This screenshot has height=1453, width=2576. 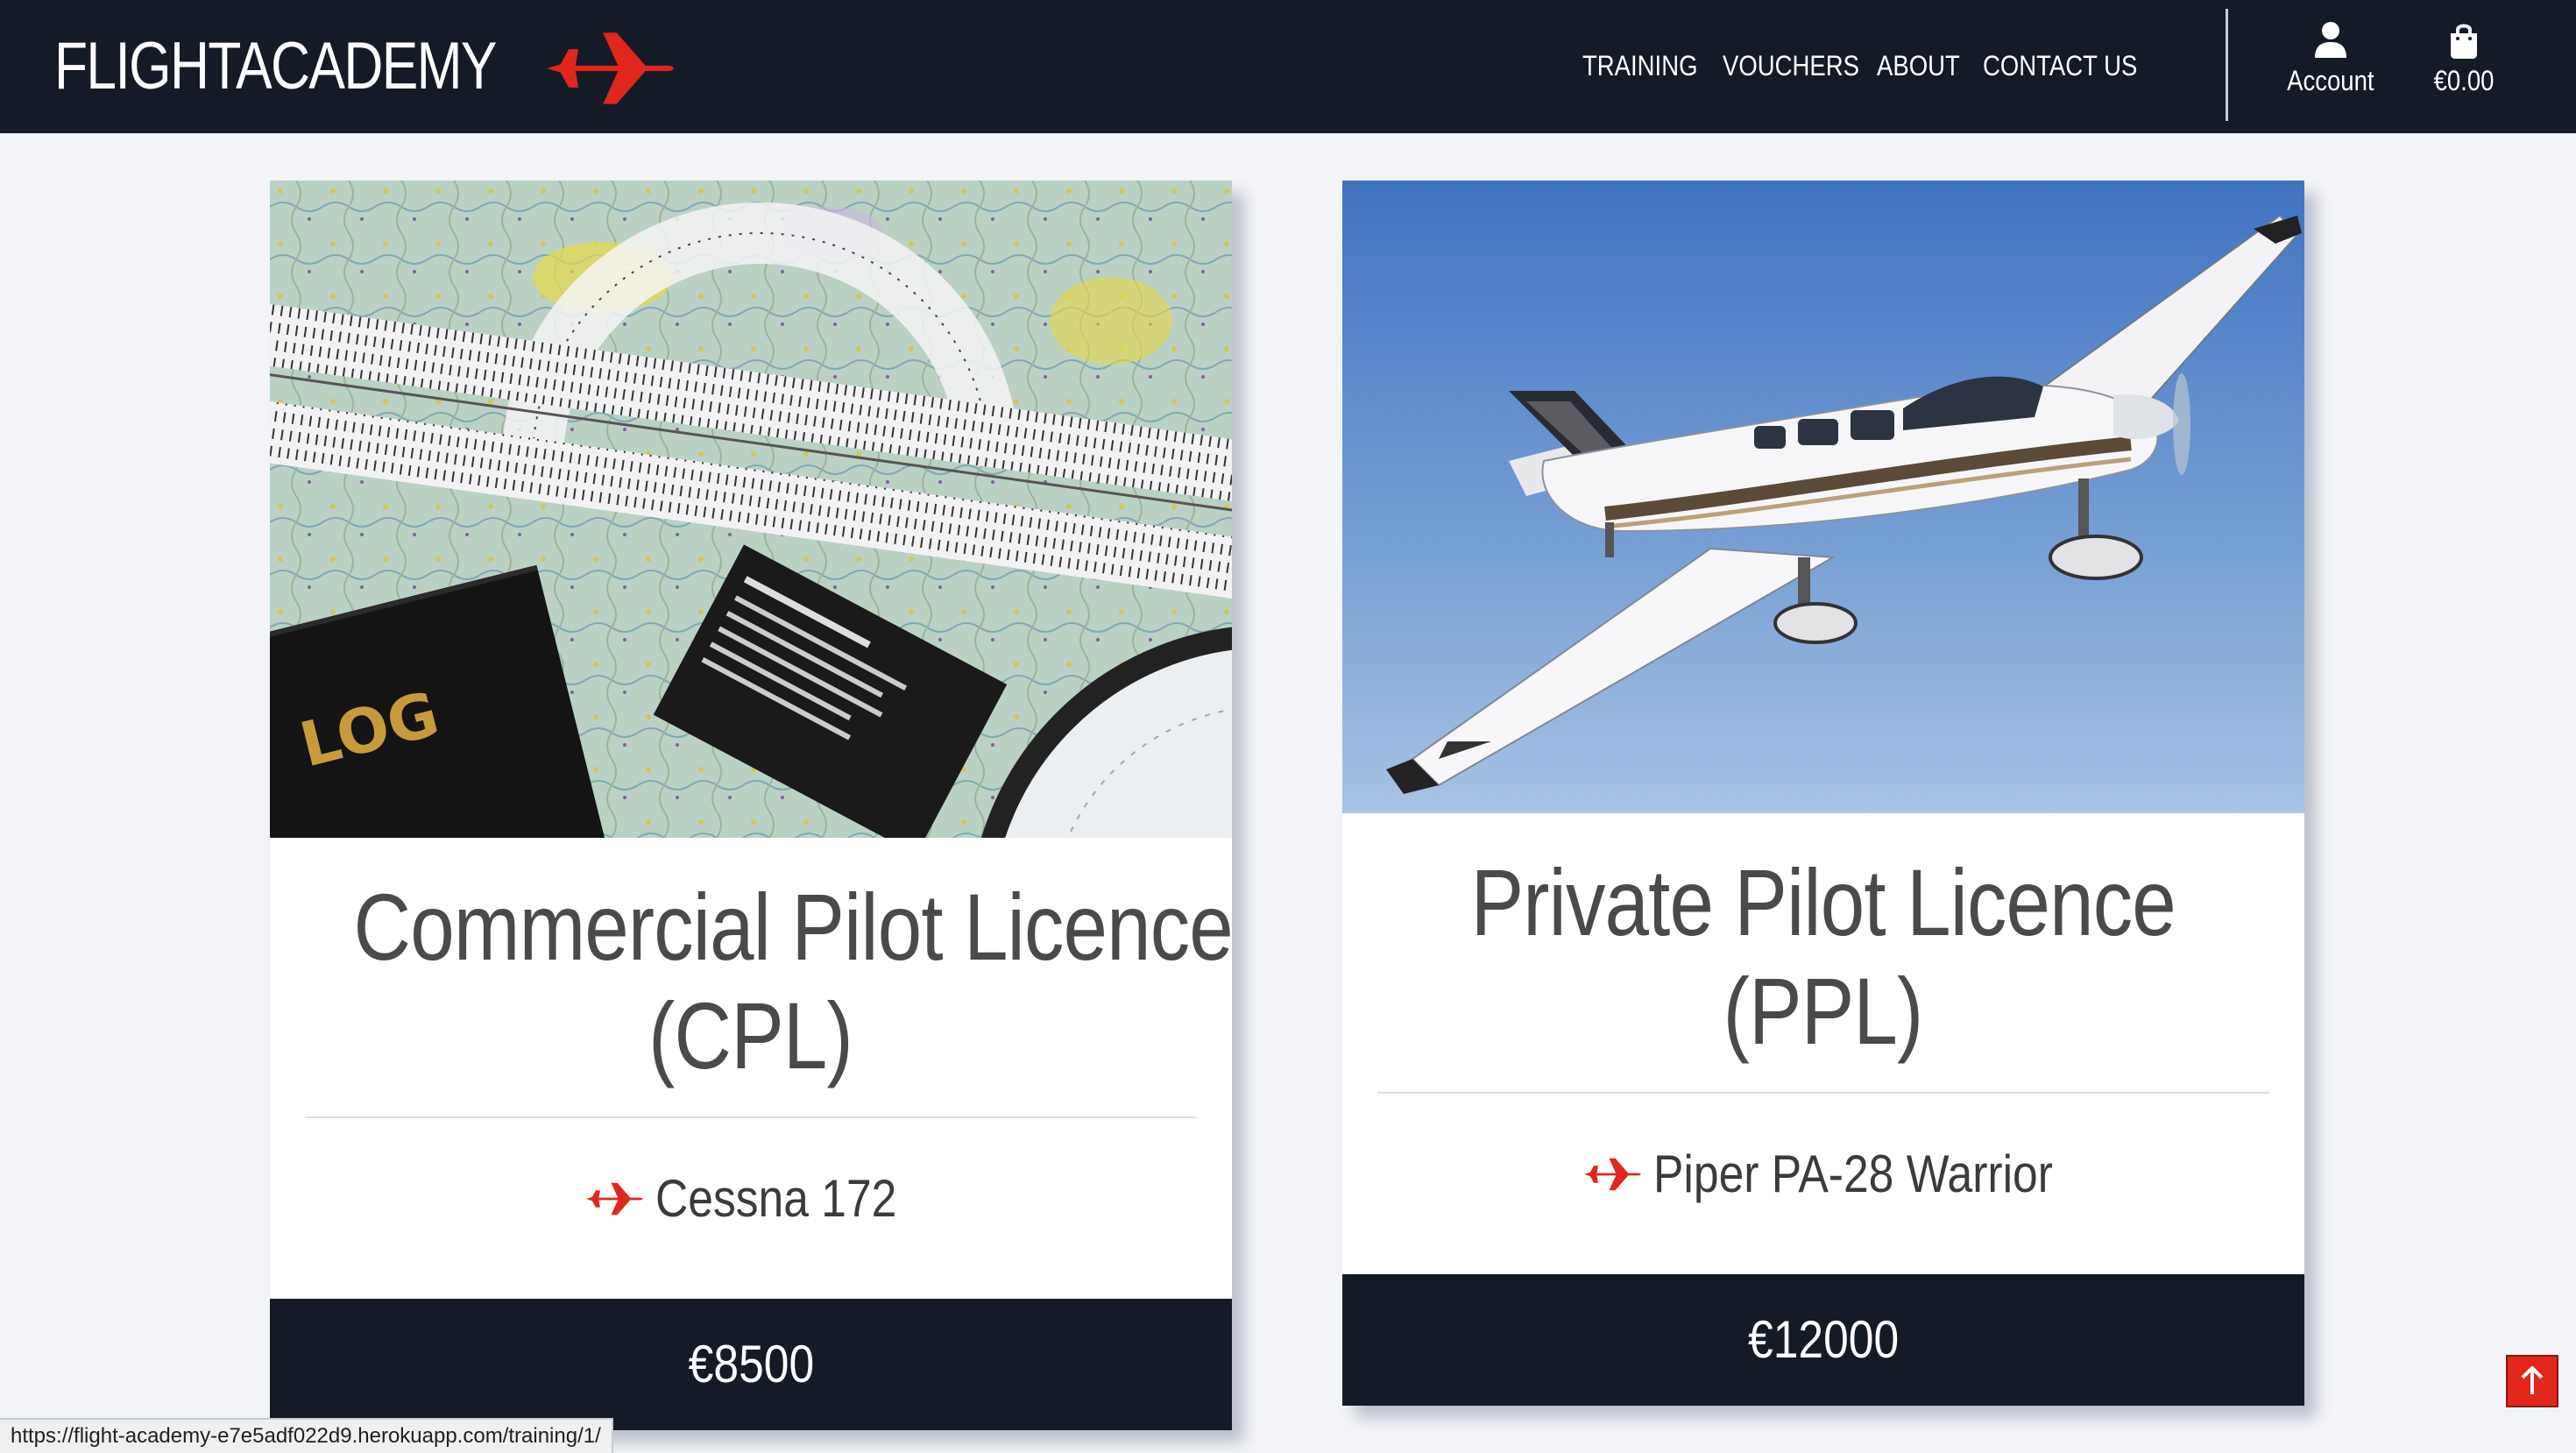 What do you see at coordinates (1823, 957) in the screenshot?
I see `card-title-ppl: Private Pilot Licence (PPL)` at bounding box center [1823, 957].